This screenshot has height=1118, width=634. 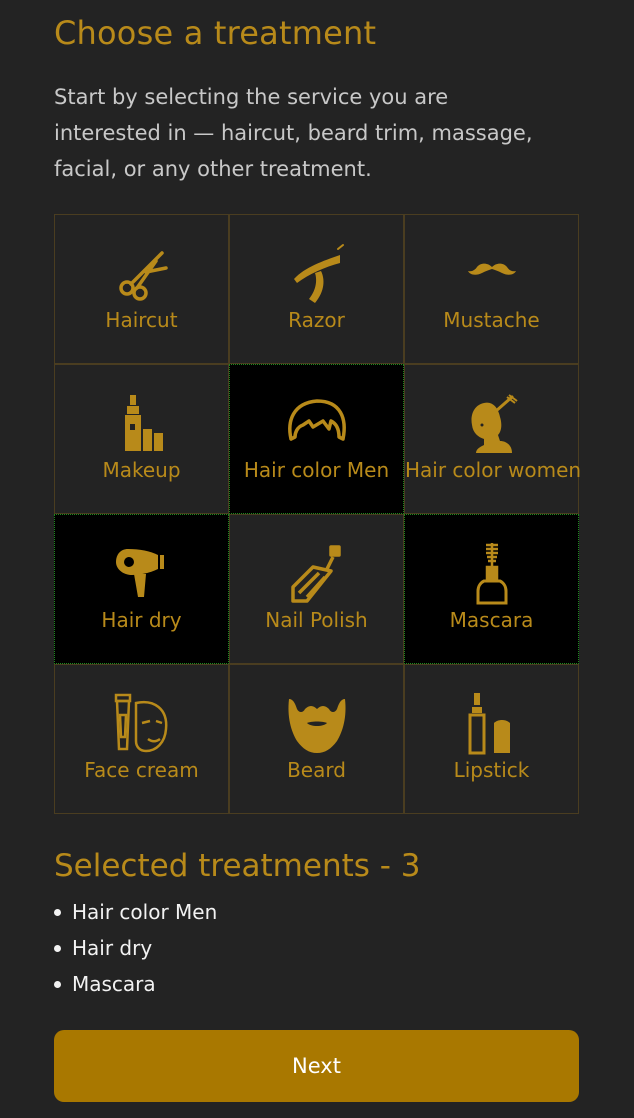 What do you see at coordinates (316, 1066) in the screenshot?
I see `next-button: Next` at bounding box center [316, 1066].